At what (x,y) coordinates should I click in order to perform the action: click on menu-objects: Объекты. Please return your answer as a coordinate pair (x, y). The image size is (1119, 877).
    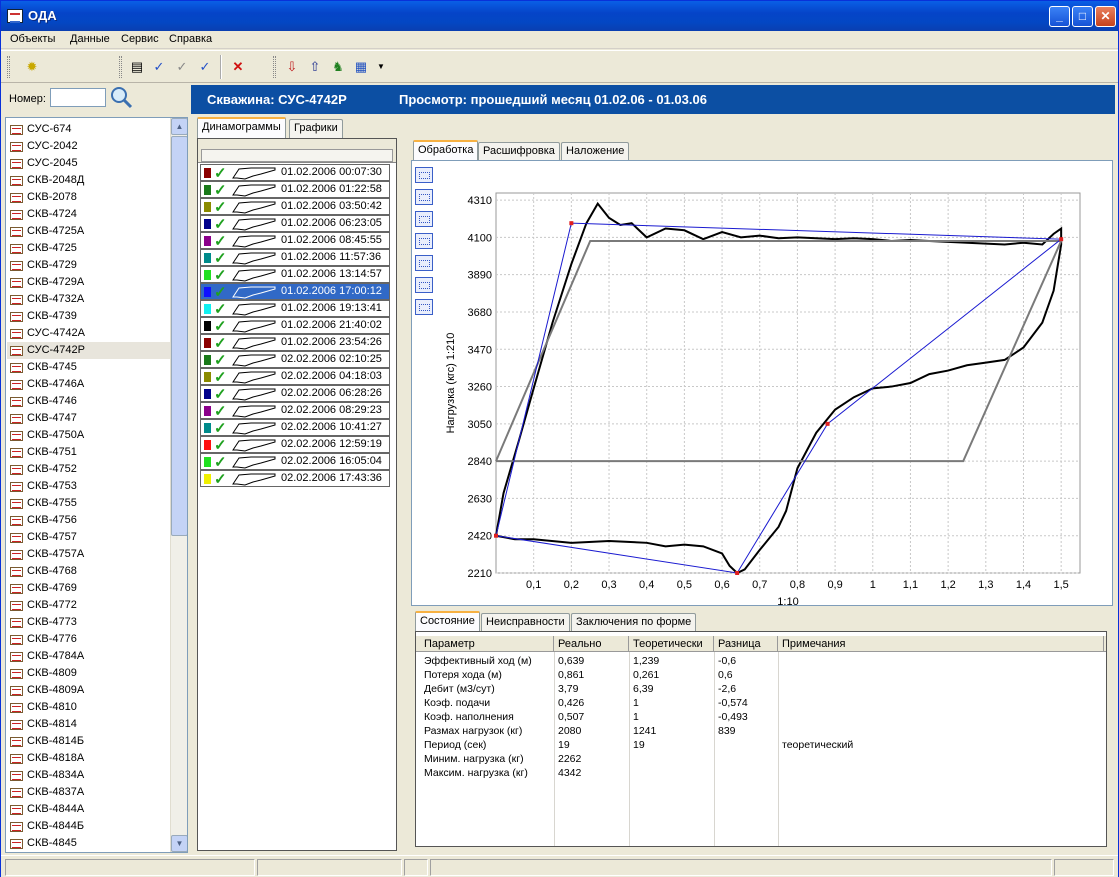
    Looking at the image, I should click on (32, 39).